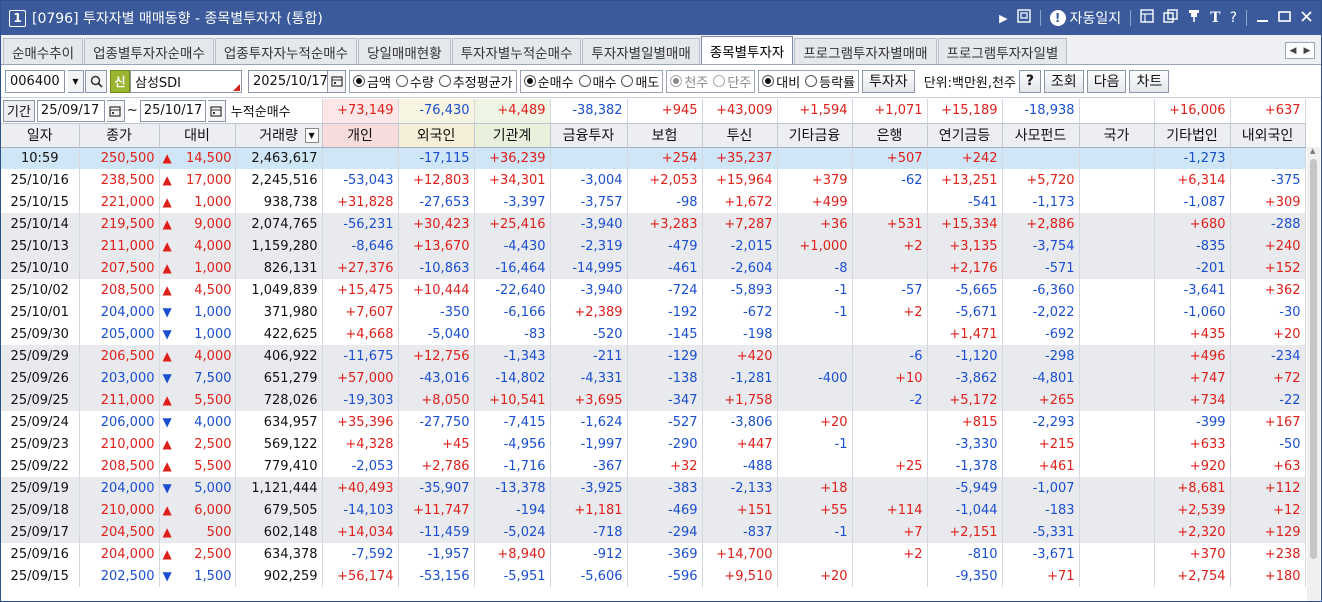  I want to click on date-input: 2025/10/17, so click(288, 81).